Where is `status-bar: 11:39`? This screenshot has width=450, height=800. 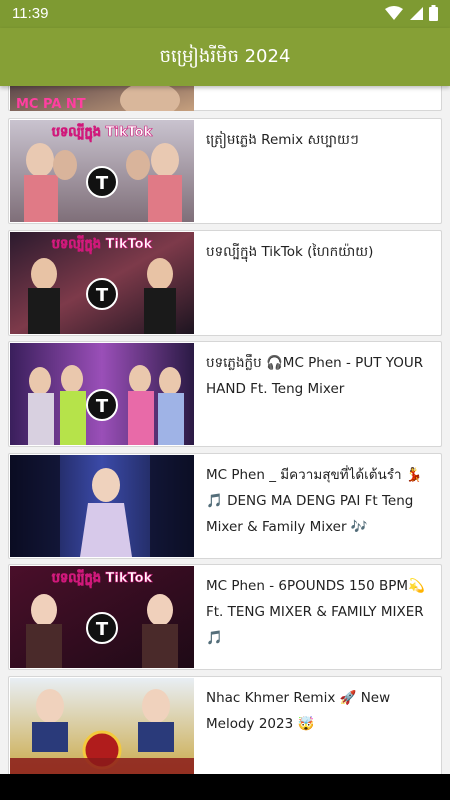 status-bar: 11:39 is located at coordinates (225, 14).